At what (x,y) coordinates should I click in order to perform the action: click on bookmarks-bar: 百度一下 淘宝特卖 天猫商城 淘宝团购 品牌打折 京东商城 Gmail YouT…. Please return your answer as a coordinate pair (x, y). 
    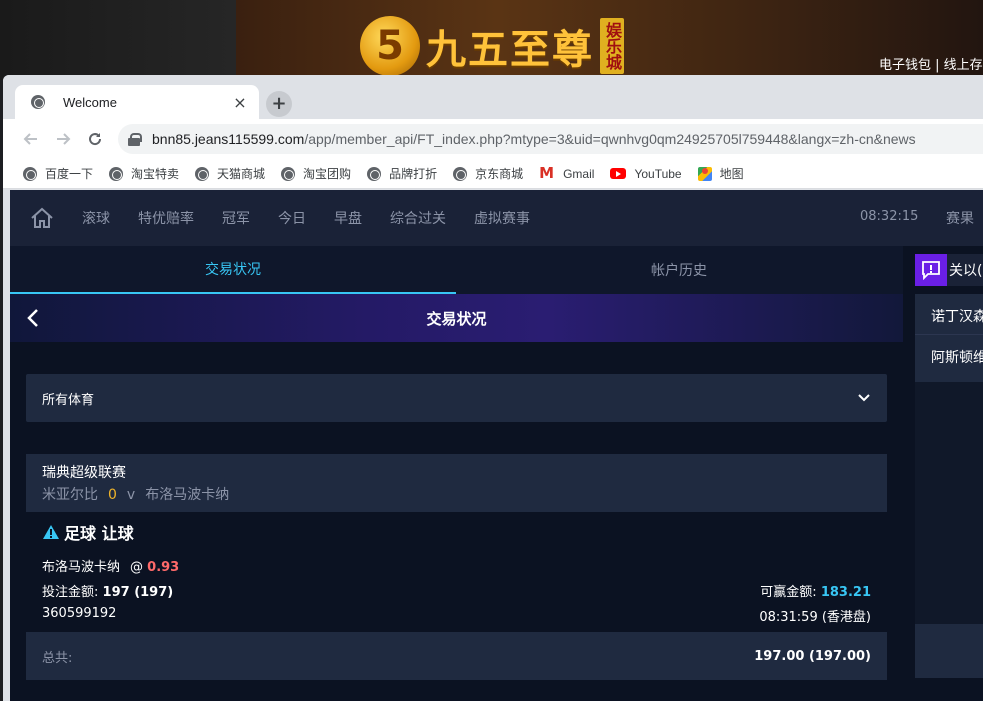
    Looking at the image, I should click on (493, 174).